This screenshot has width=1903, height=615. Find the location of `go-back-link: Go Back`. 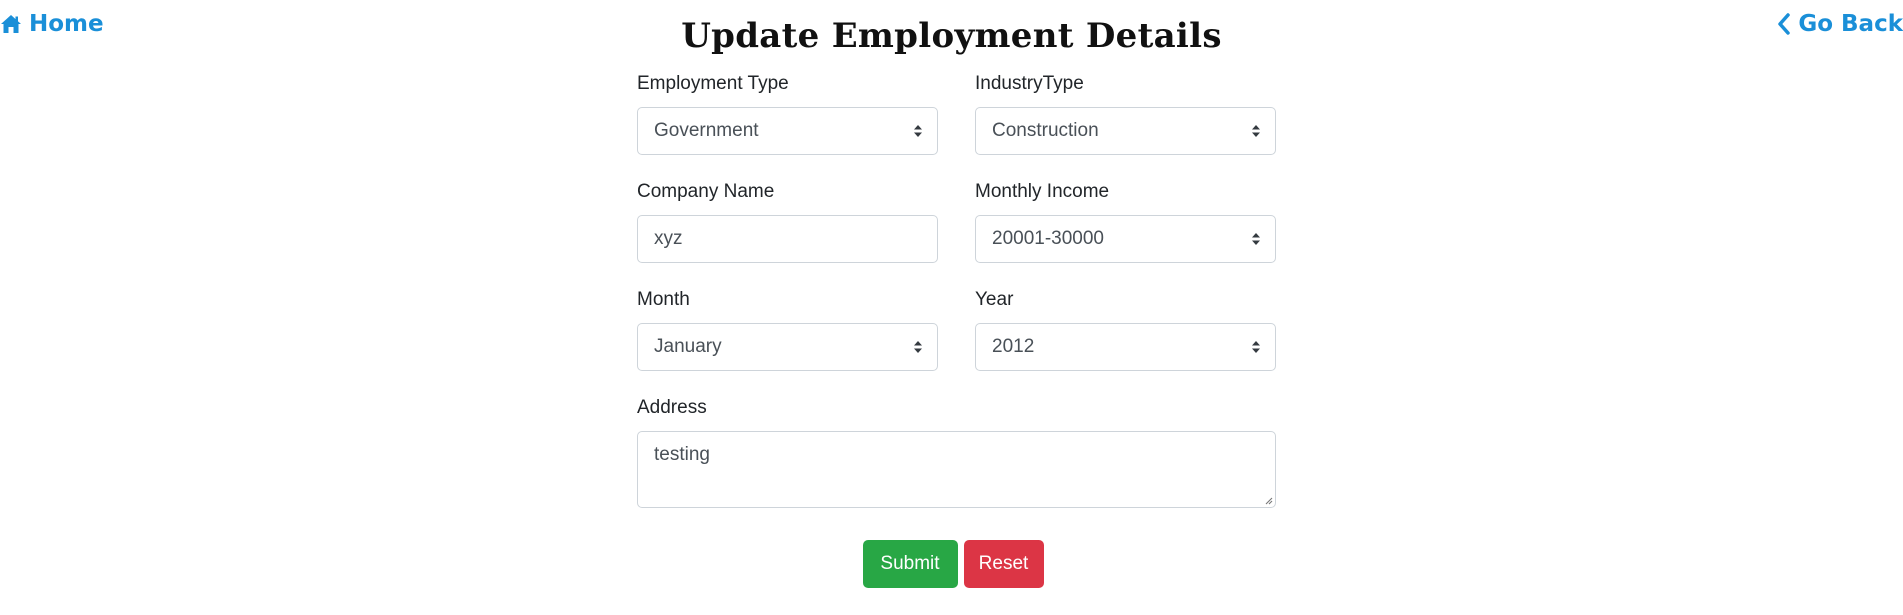

go-back-link: Go Back is located at coordinates (1840, 24).